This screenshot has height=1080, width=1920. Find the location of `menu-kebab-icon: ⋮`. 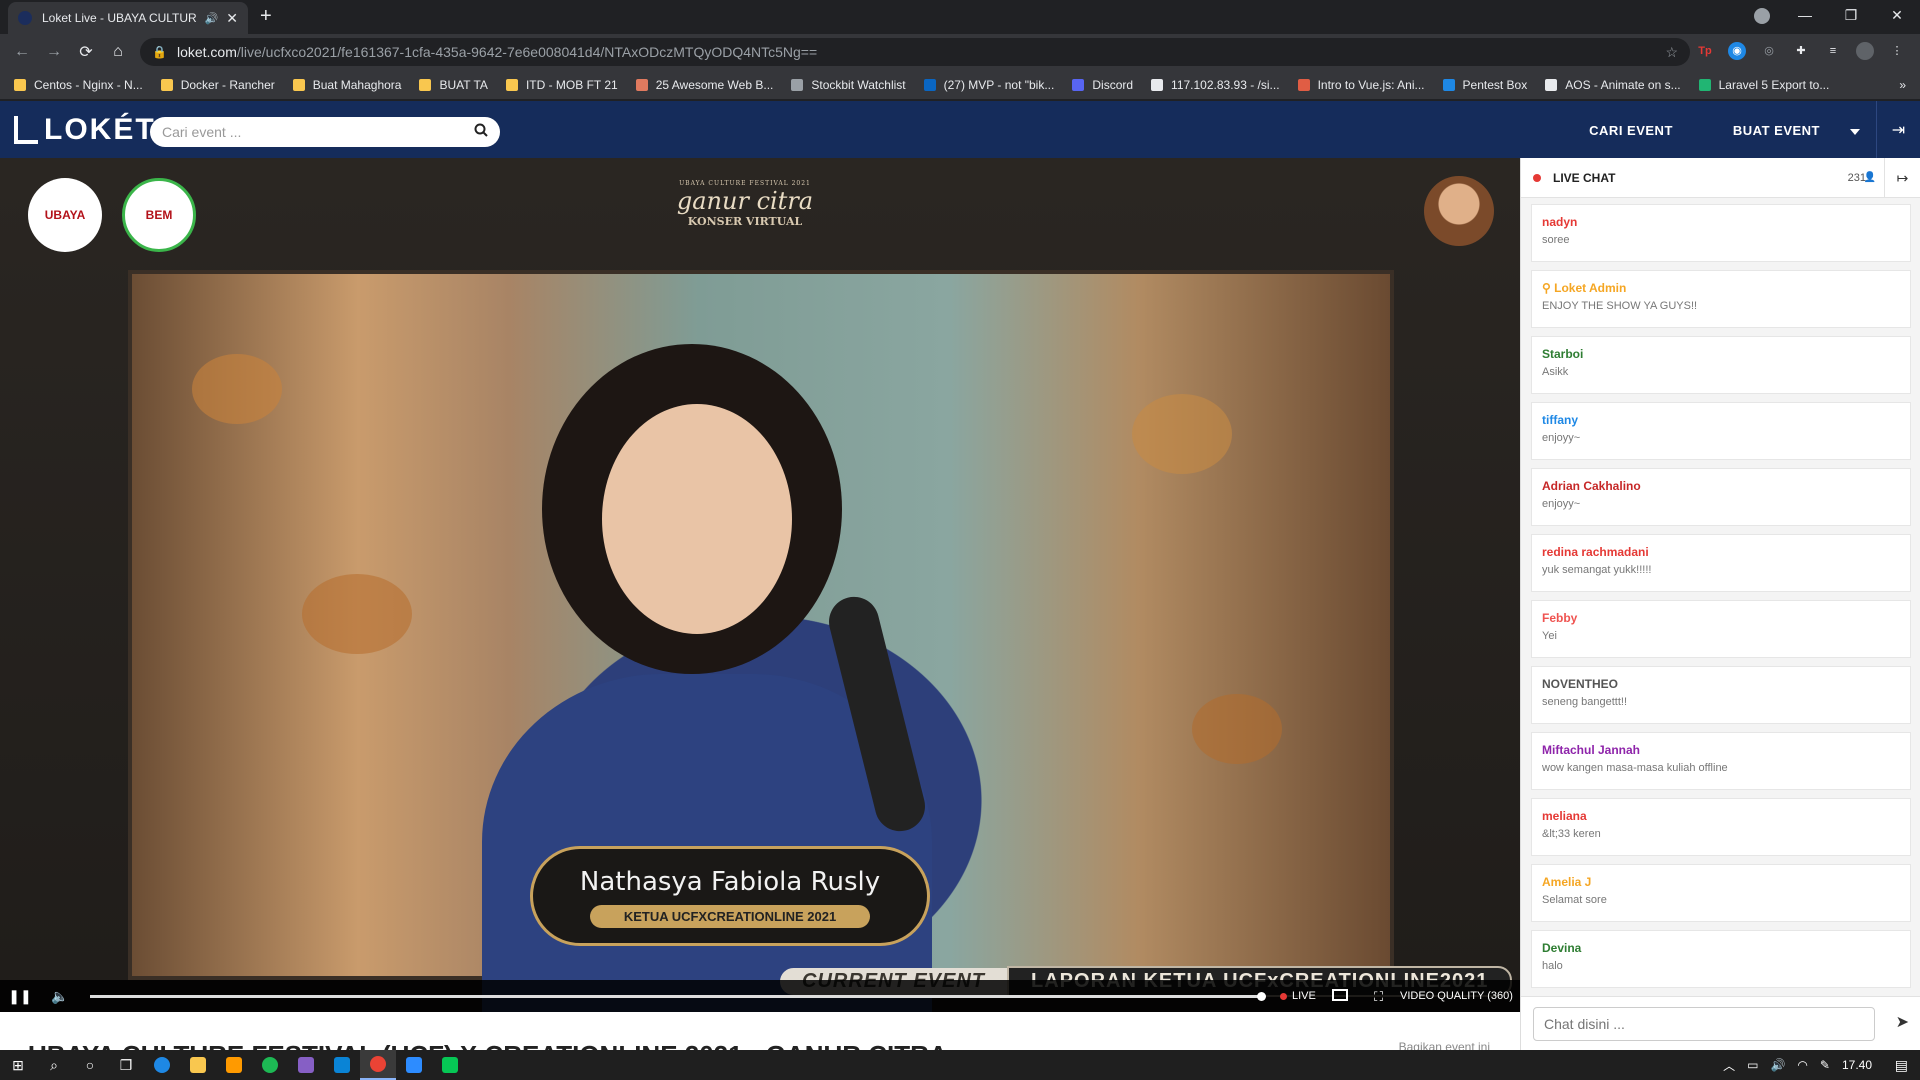

menu-kebab-icon: ⋮ is located at coordinates (1897, 51).